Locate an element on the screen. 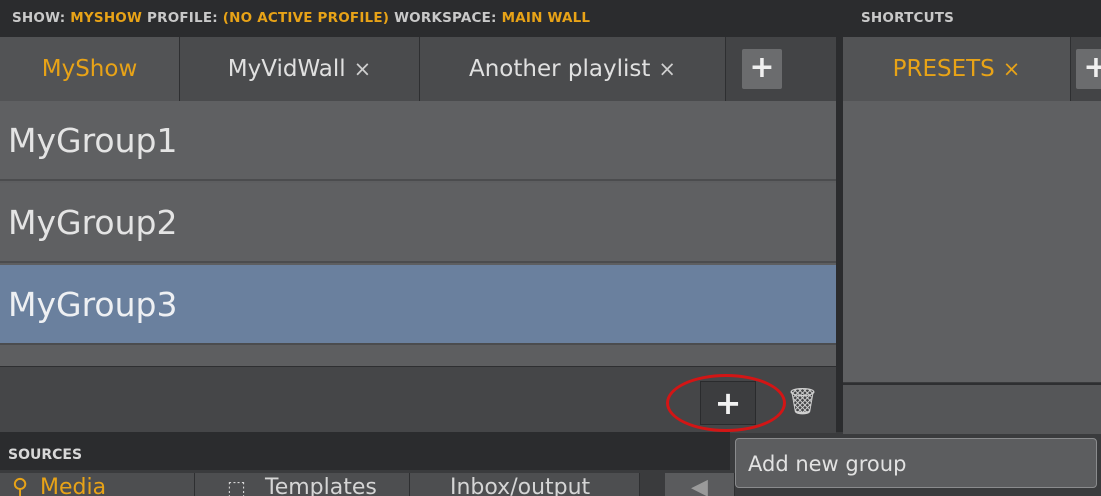 The image size is (1101, 496). group-toolbar: + 🗑 is located at coordinates (418, 399).